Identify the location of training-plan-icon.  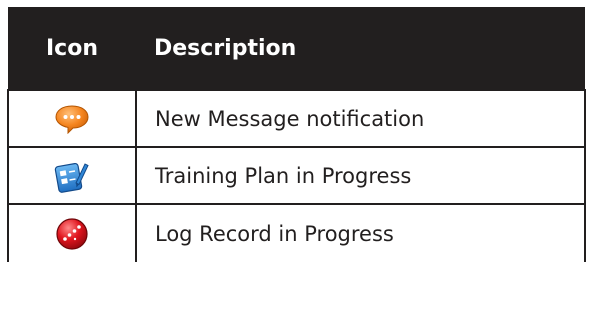
(71, 177).